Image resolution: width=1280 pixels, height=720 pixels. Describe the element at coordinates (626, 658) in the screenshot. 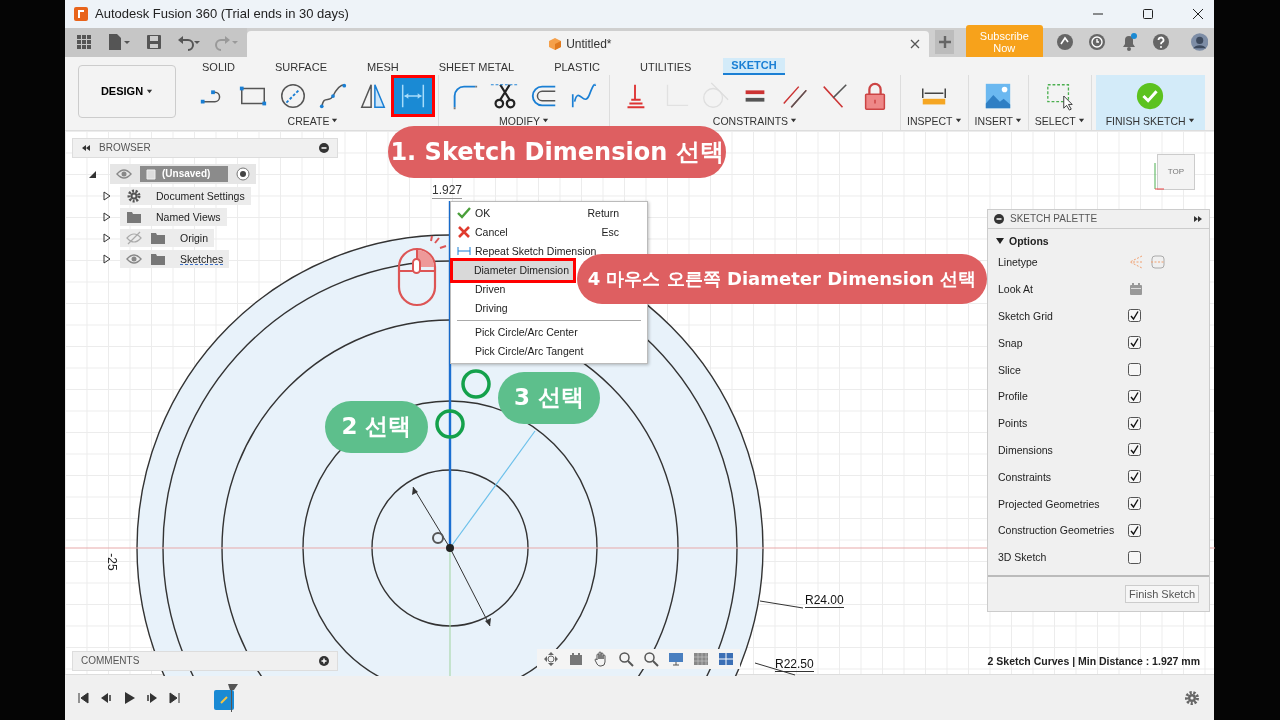

I see `zoom-icon` at that location.